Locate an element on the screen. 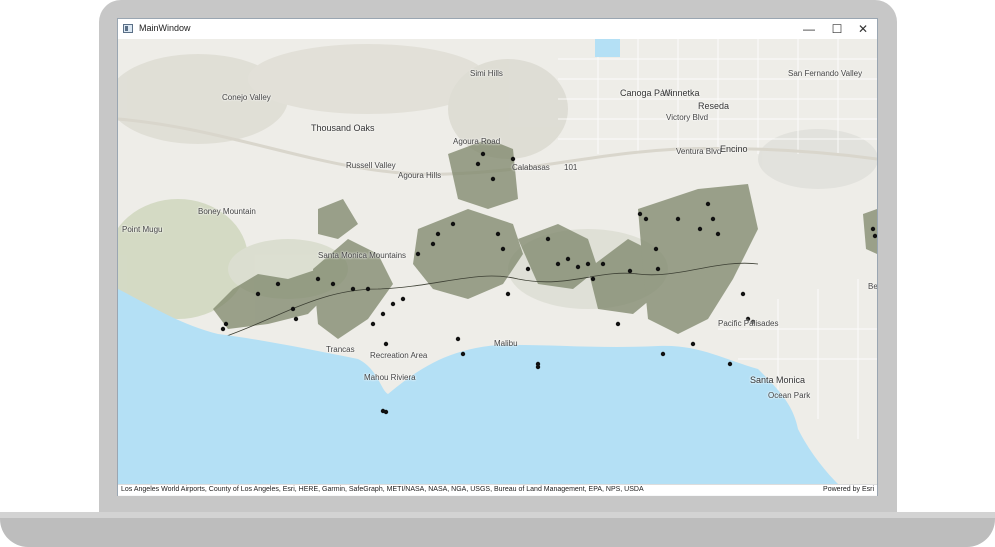 The width and height of the screenshot is (995, 547). laptop-base is located at coordinates (497, 529).